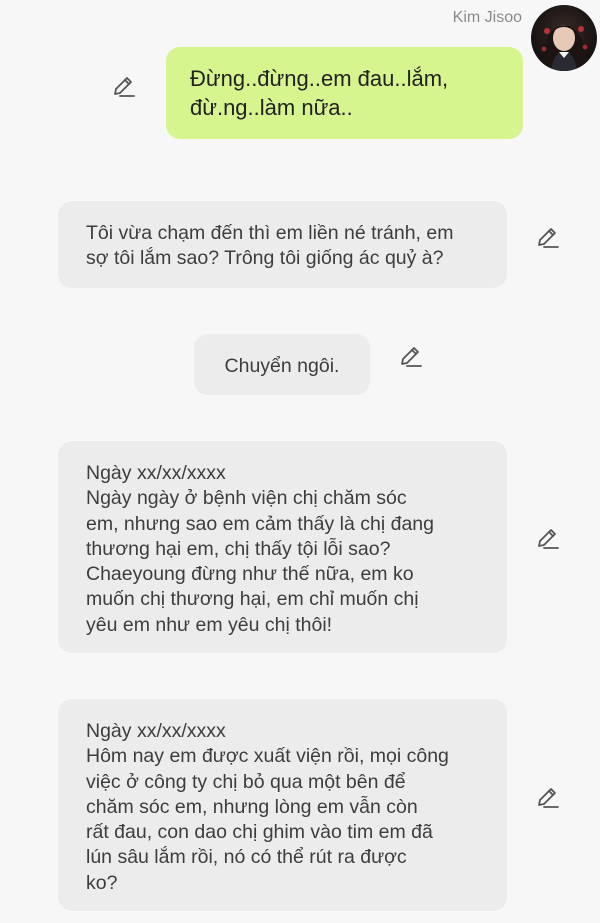  I want to click on message-line: rất đau, con dao chị ghim vào tim em đã, so click(259, 832).